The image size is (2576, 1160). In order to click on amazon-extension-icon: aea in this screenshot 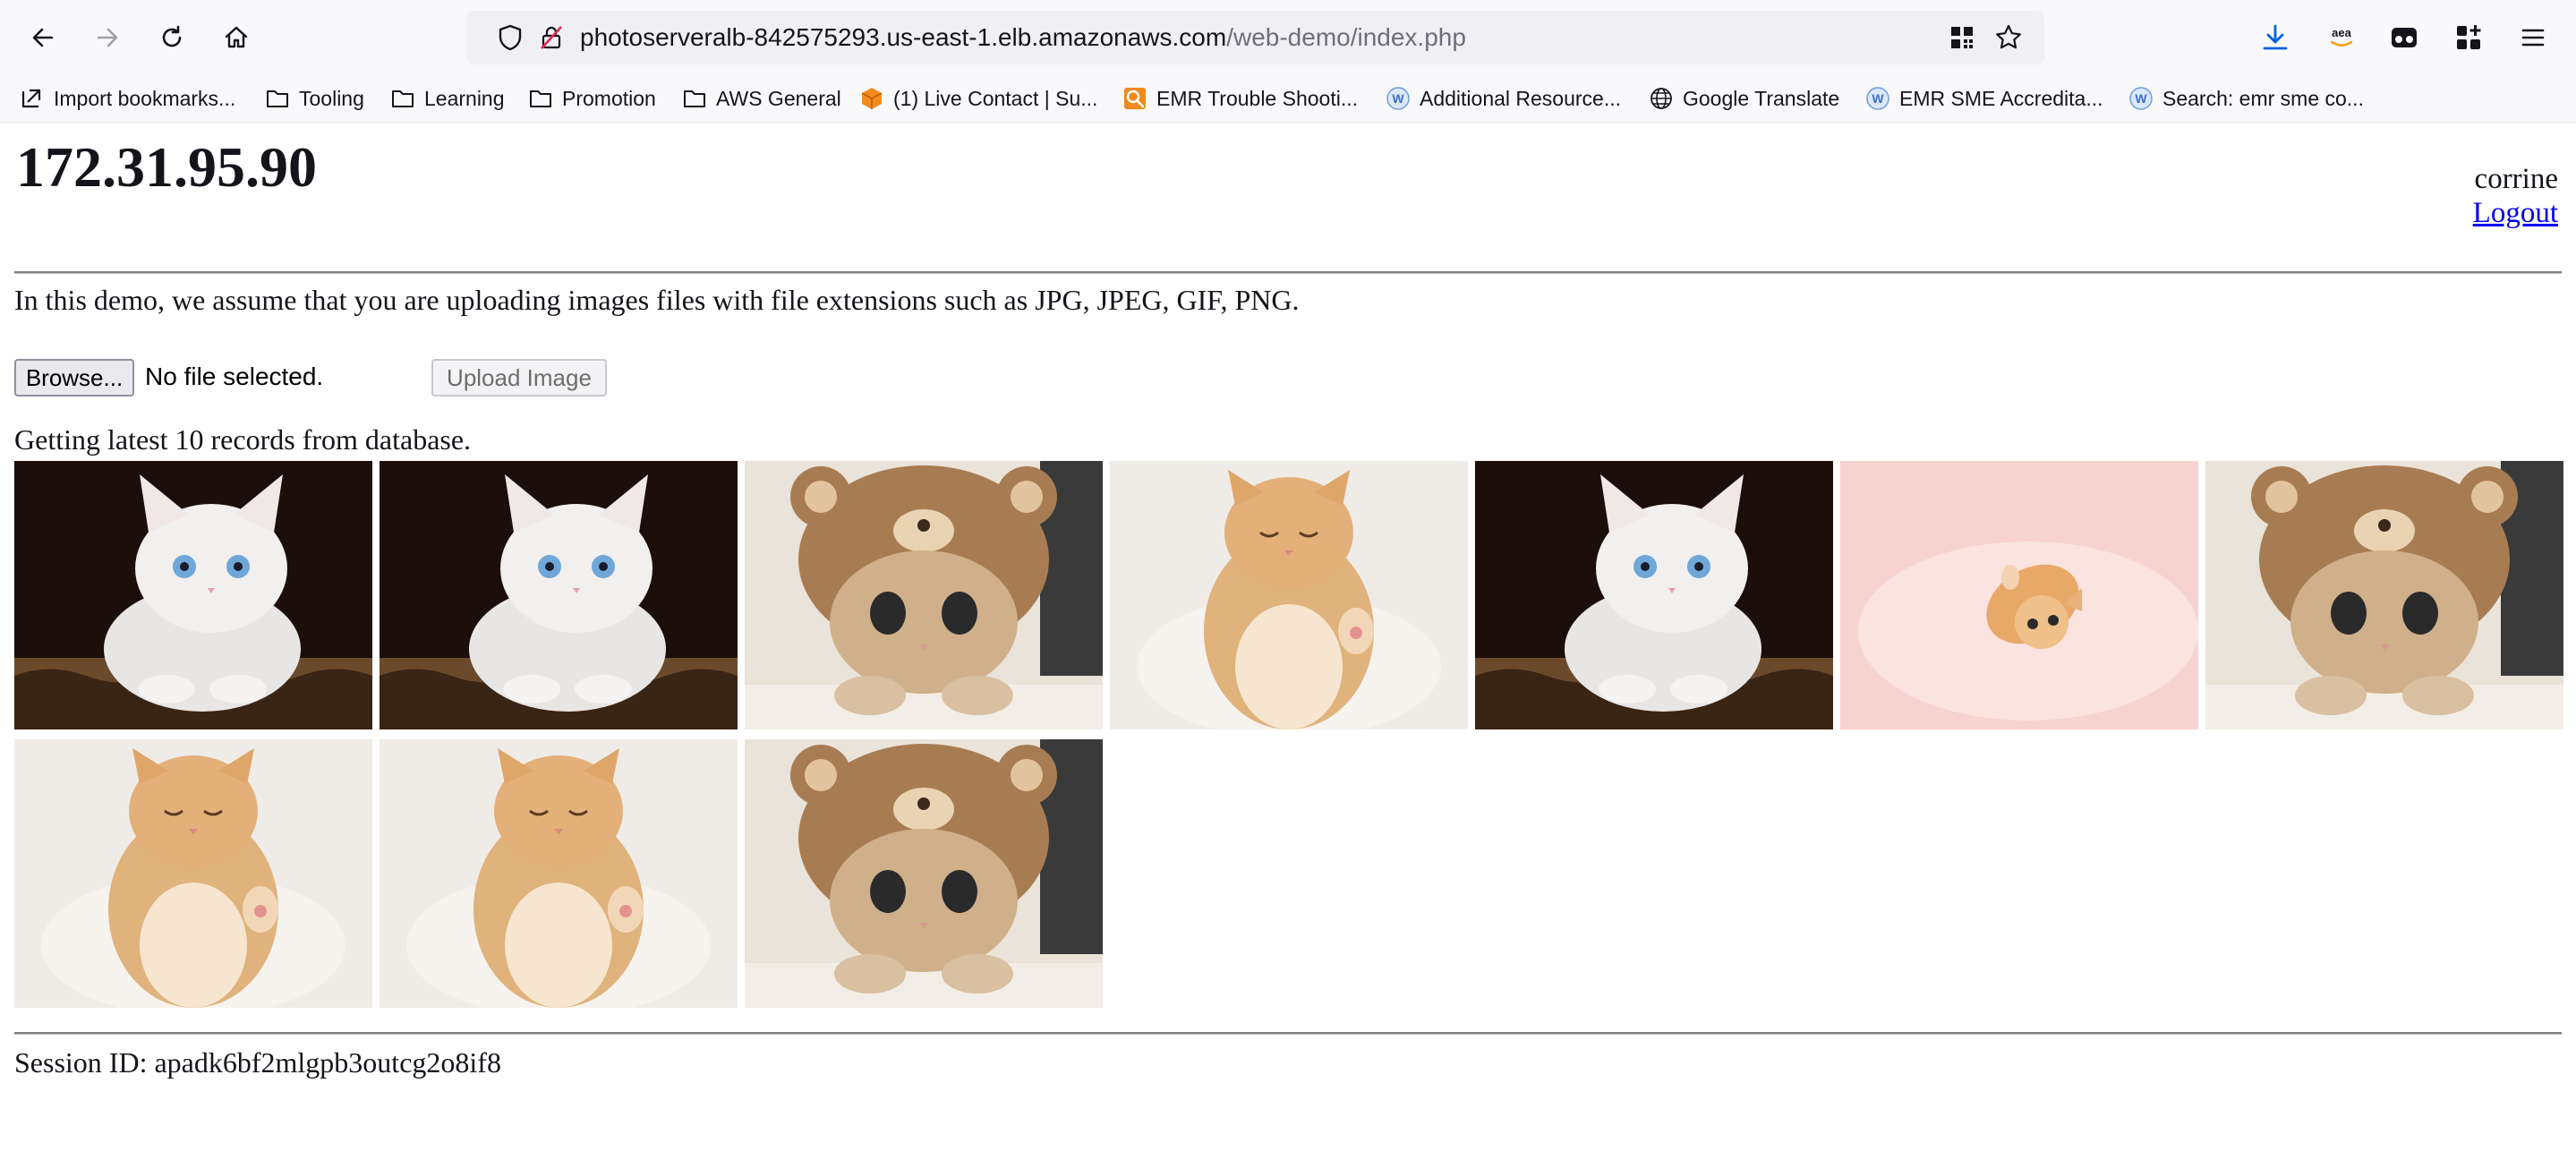, I will do `click(2341, 36)`.